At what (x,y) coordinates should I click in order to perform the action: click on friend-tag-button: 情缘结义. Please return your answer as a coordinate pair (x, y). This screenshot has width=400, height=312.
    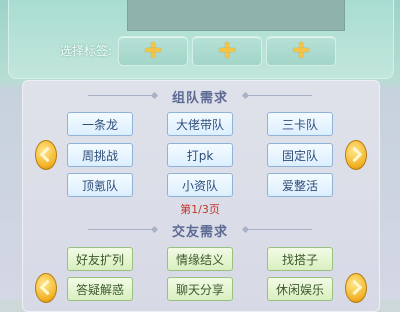
    Looking at the image, I should click on (200, 259).